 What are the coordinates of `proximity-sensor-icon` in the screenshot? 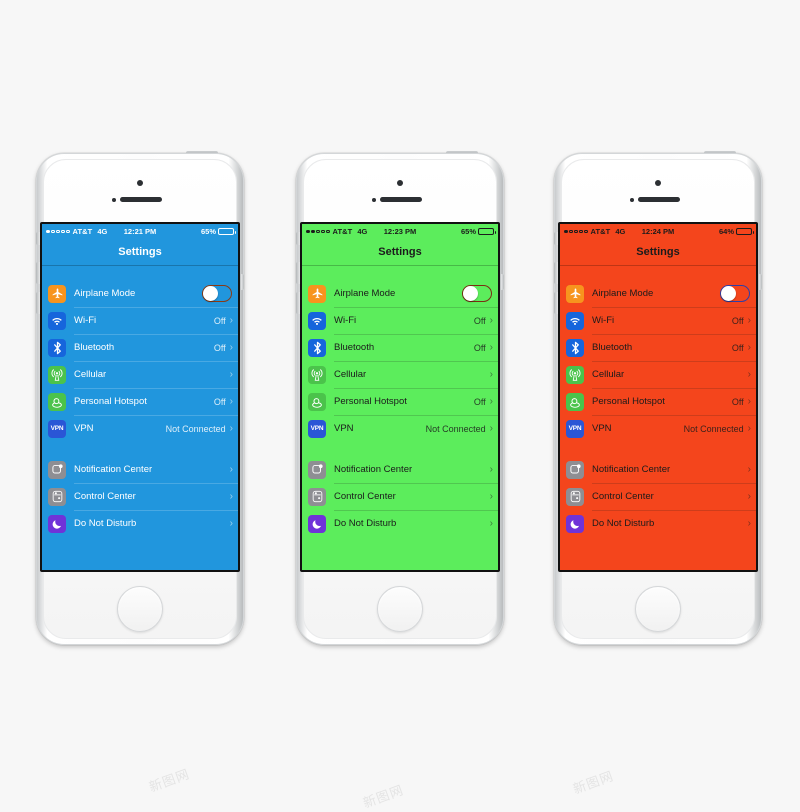 It's located at (374, 200).